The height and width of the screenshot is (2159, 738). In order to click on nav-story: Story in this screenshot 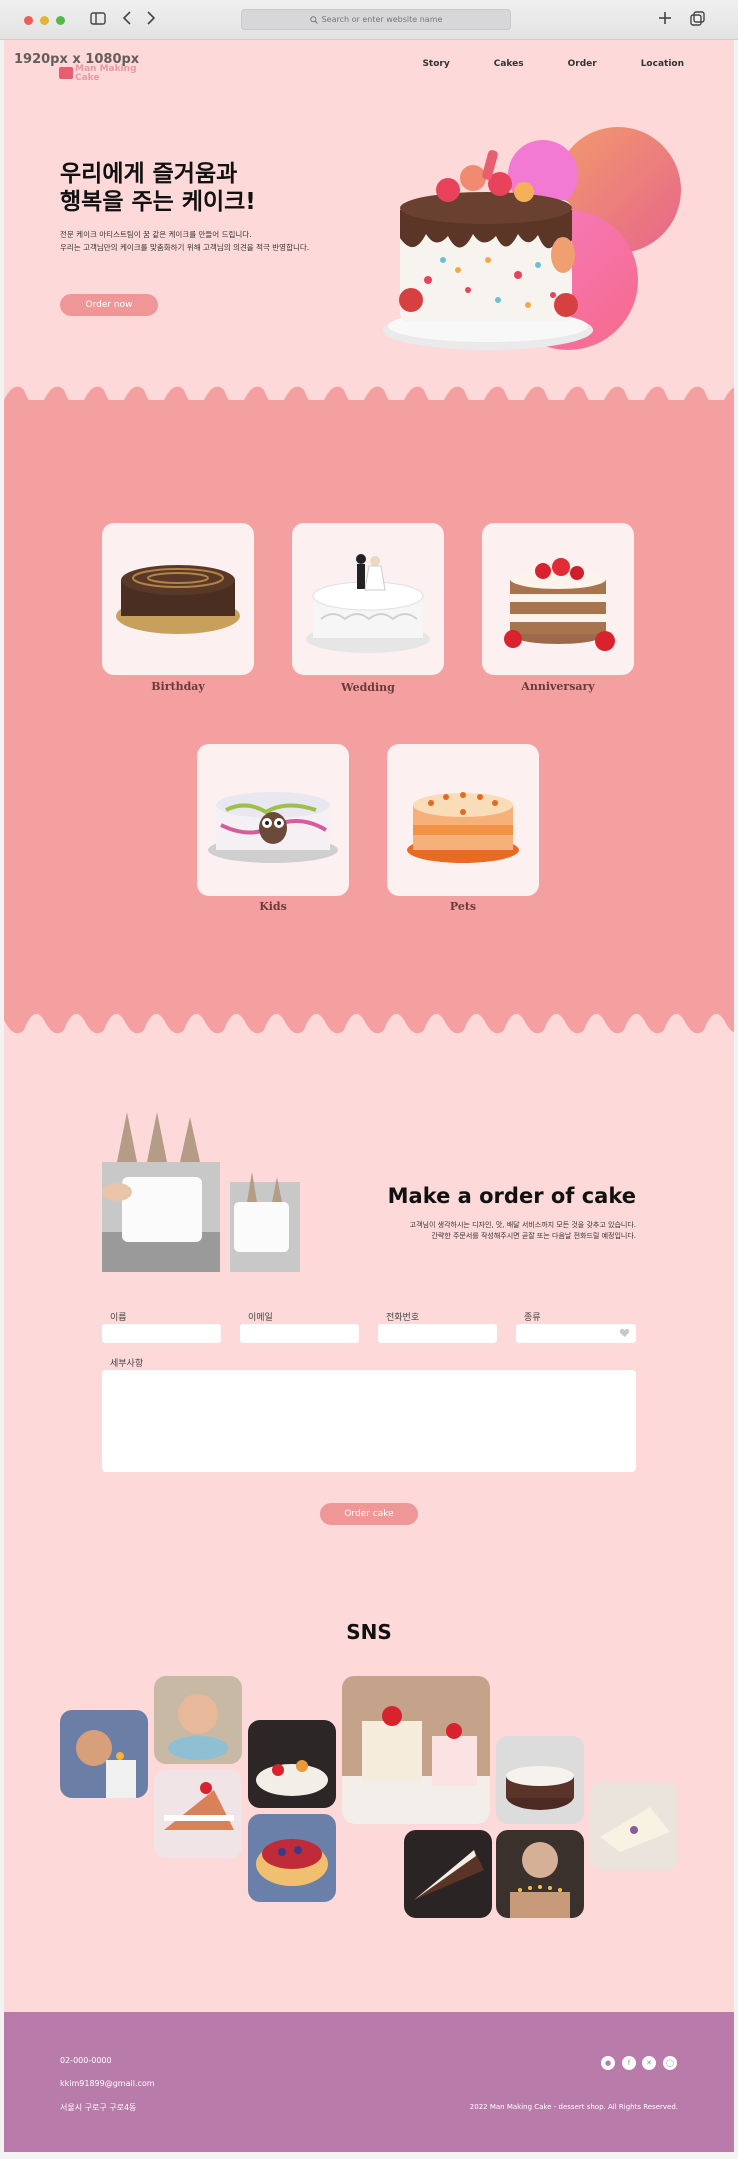, I will do `click(435, 64)`.